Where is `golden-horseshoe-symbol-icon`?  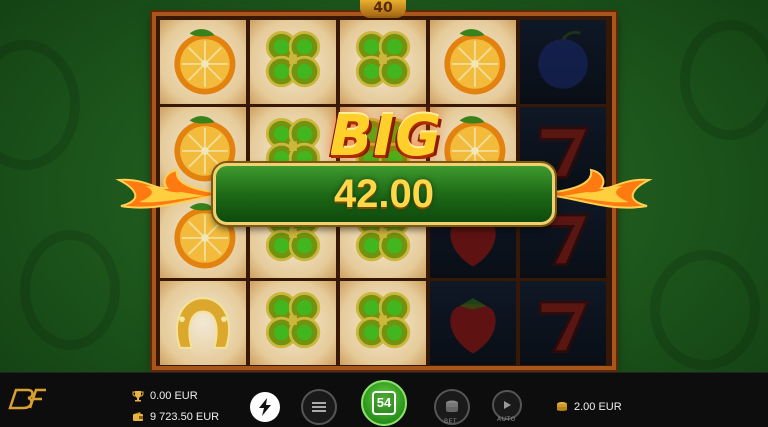 golden-horseshoe-symbol-icon is located at coordinates (203, 323).